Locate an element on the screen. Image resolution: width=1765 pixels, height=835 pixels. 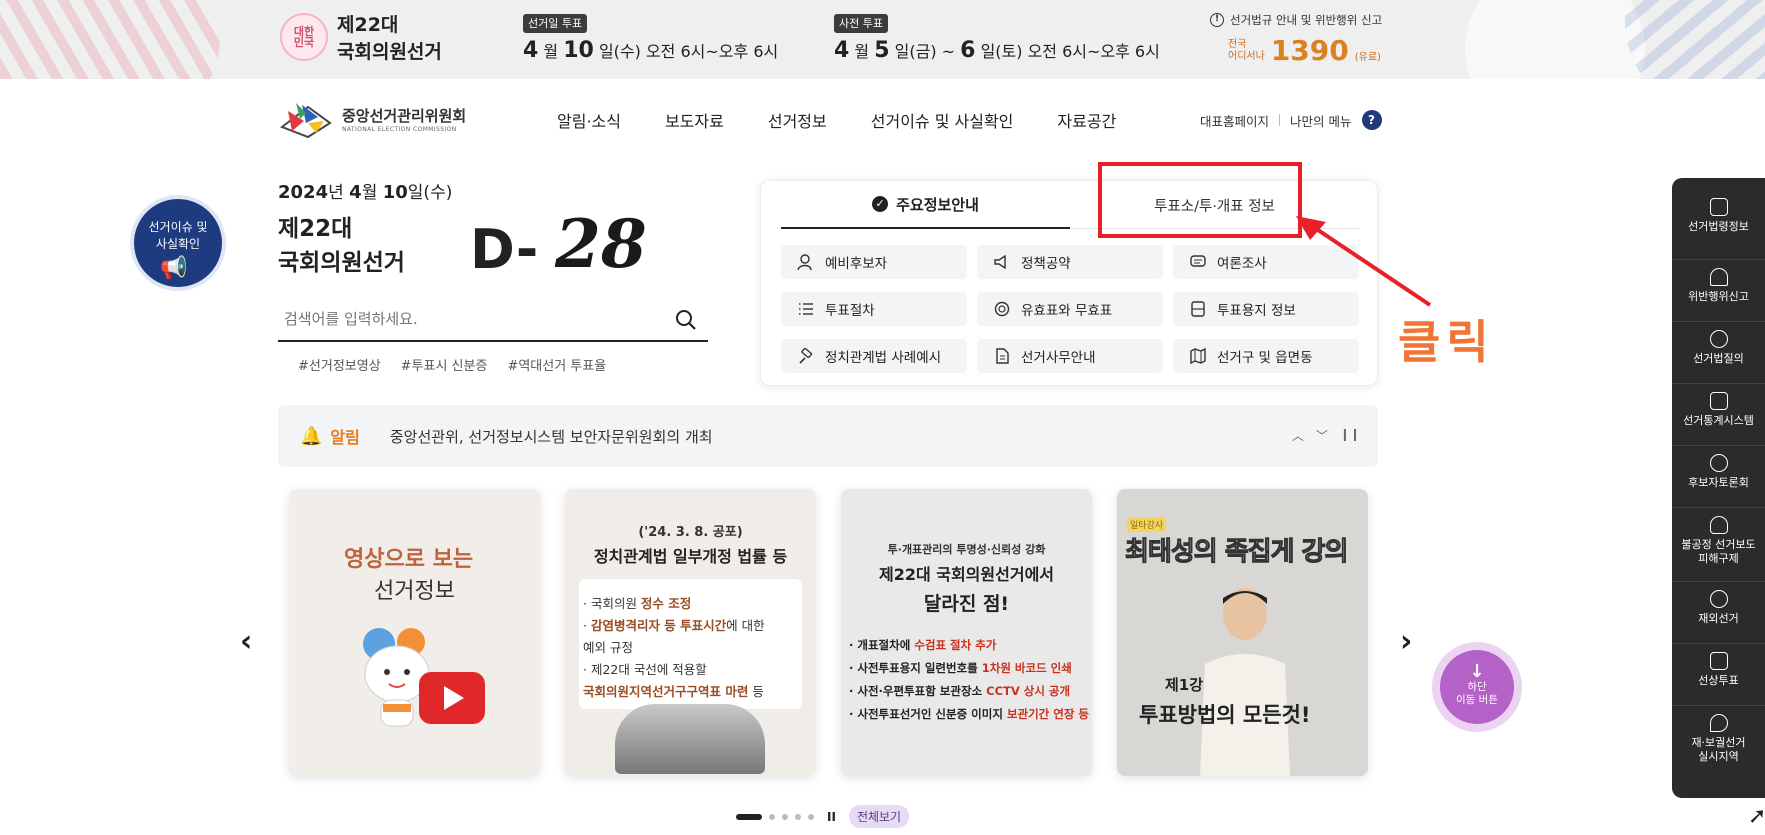
election-title-line2: 국회의원선거 is located at coordinates (389, 52).